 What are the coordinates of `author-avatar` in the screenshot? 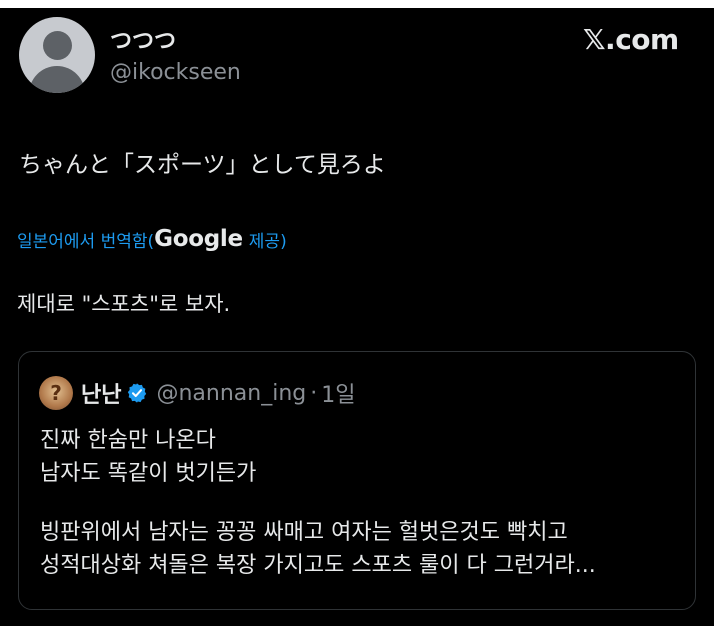 It's located at (57, 55).